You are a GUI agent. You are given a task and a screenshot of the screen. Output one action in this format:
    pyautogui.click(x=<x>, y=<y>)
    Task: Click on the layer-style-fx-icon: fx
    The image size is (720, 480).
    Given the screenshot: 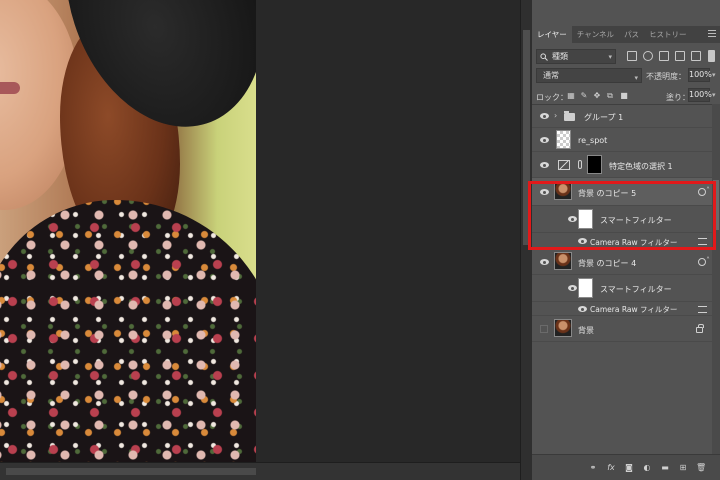 What is the action you would take?
    pyautogui.click(x=611, y=467)
    